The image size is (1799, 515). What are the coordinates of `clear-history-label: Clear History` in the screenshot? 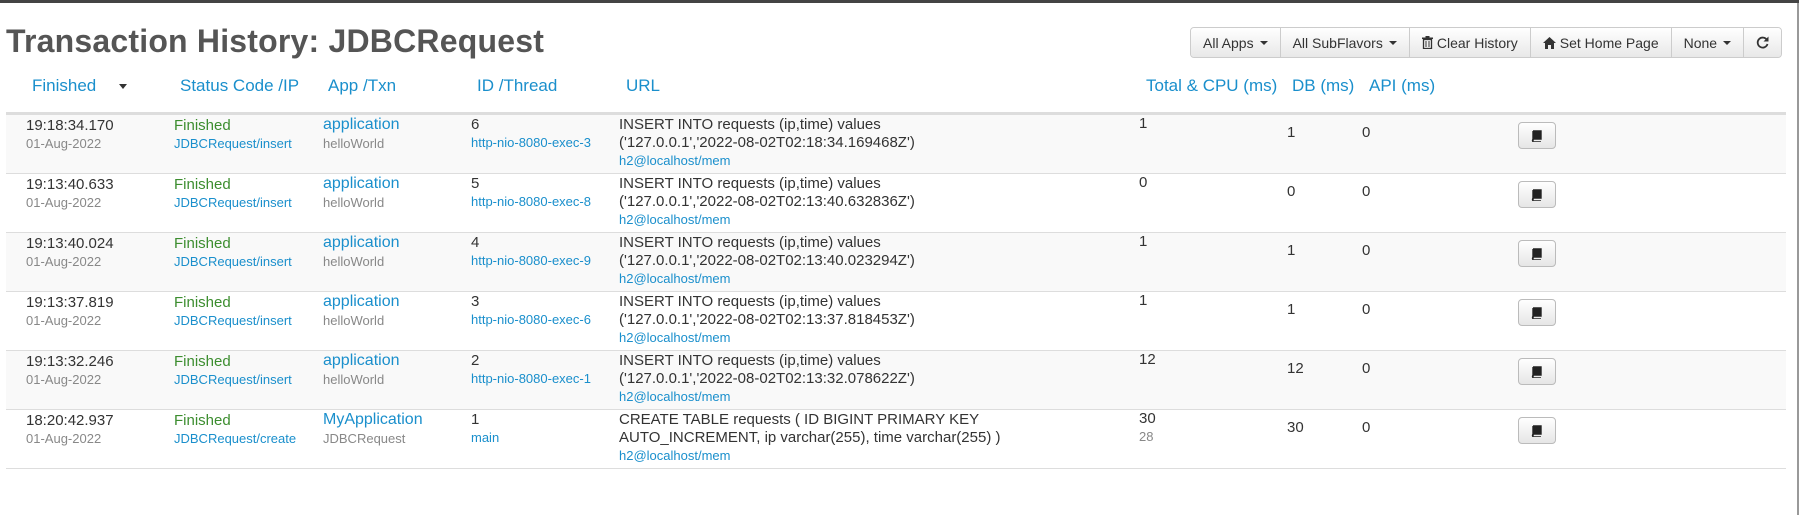 It's located at (1477, 42).